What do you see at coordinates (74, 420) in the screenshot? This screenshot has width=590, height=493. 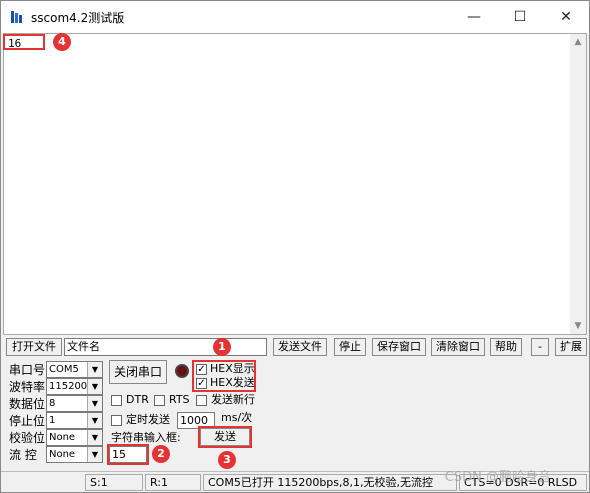 I see `stop-bits-select: 1 ▼` at bounding box center [74, 420].